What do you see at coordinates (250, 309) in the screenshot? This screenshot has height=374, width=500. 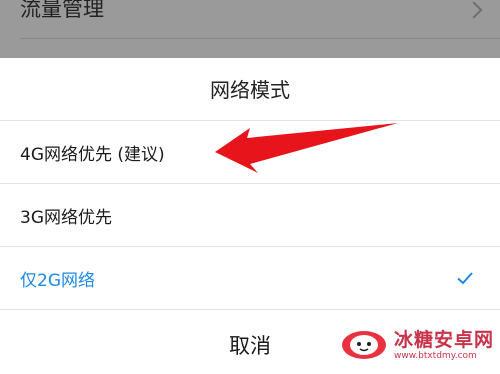 I see `divider` at bounding box center [250, 309].